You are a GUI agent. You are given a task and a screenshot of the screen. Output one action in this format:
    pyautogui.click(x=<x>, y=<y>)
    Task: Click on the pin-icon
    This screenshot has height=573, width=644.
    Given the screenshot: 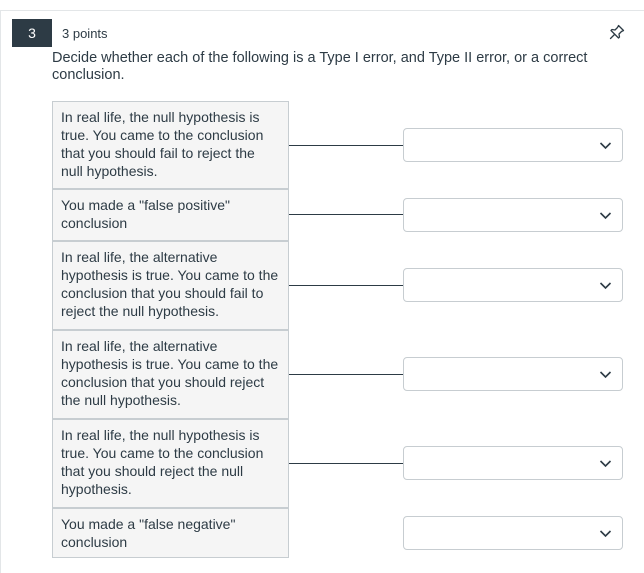 What is the action you would take?
    pyautogui.click(x=617, y=32)
    